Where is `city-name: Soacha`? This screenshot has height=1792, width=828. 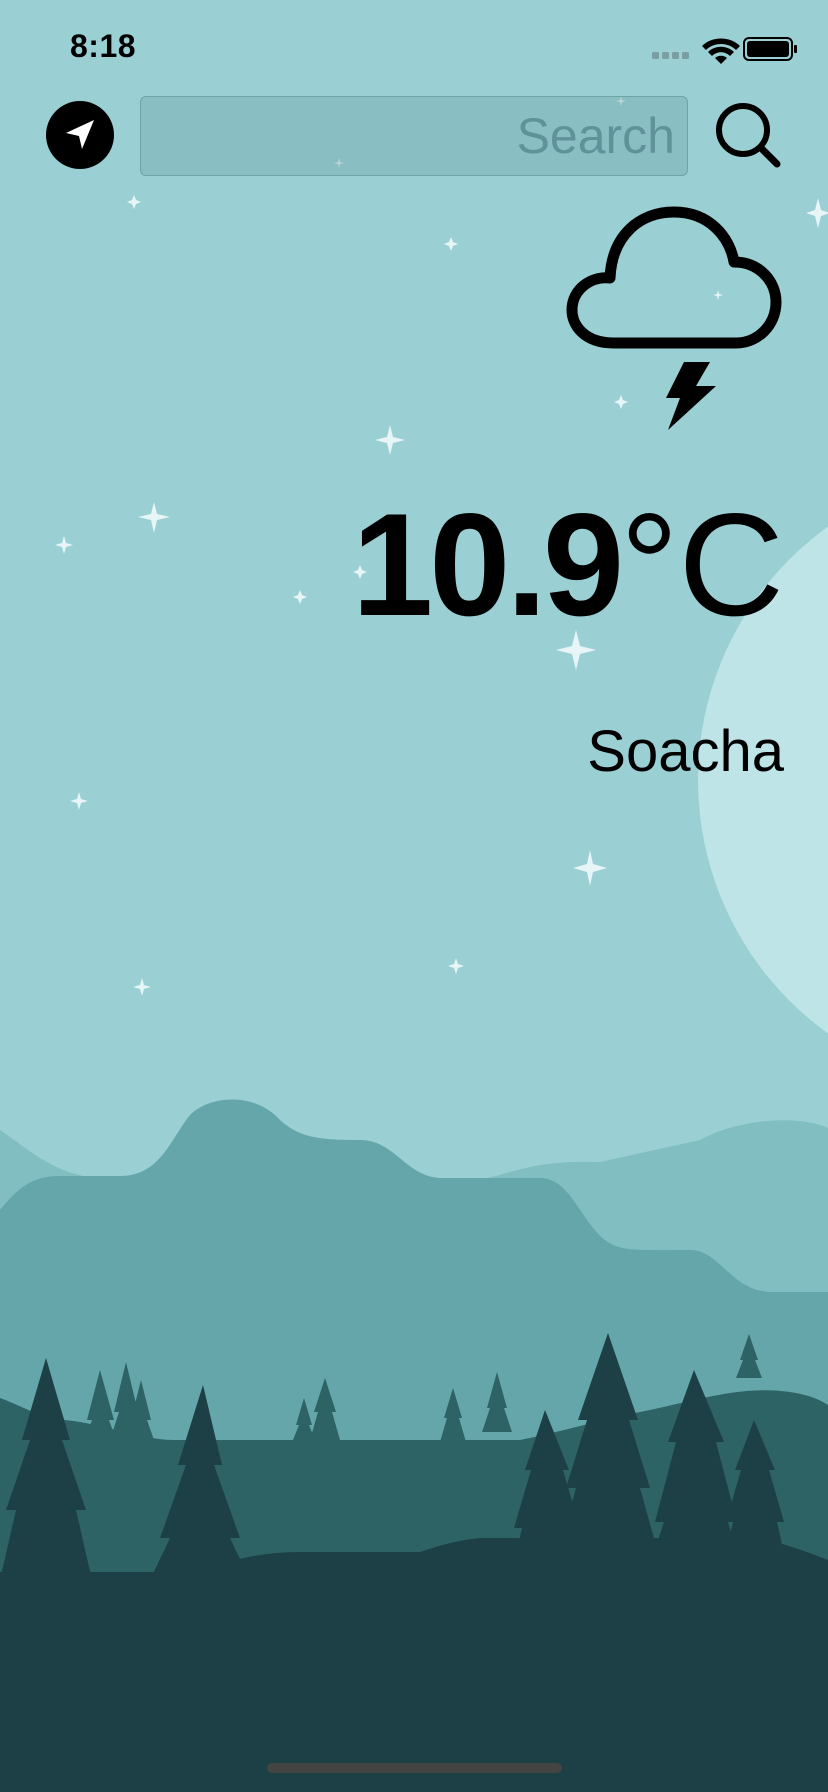
city-name: Soacha is located at coordinates (685, 751).